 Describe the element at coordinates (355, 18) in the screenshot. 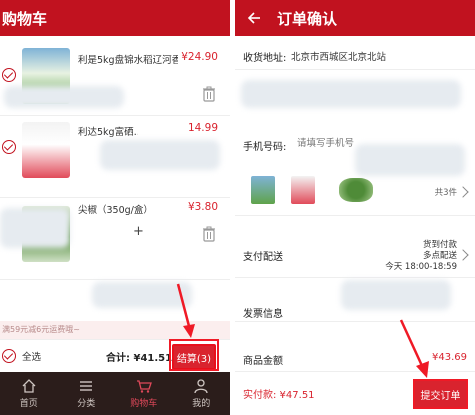

I see `order-header: 订单确认` at that location.